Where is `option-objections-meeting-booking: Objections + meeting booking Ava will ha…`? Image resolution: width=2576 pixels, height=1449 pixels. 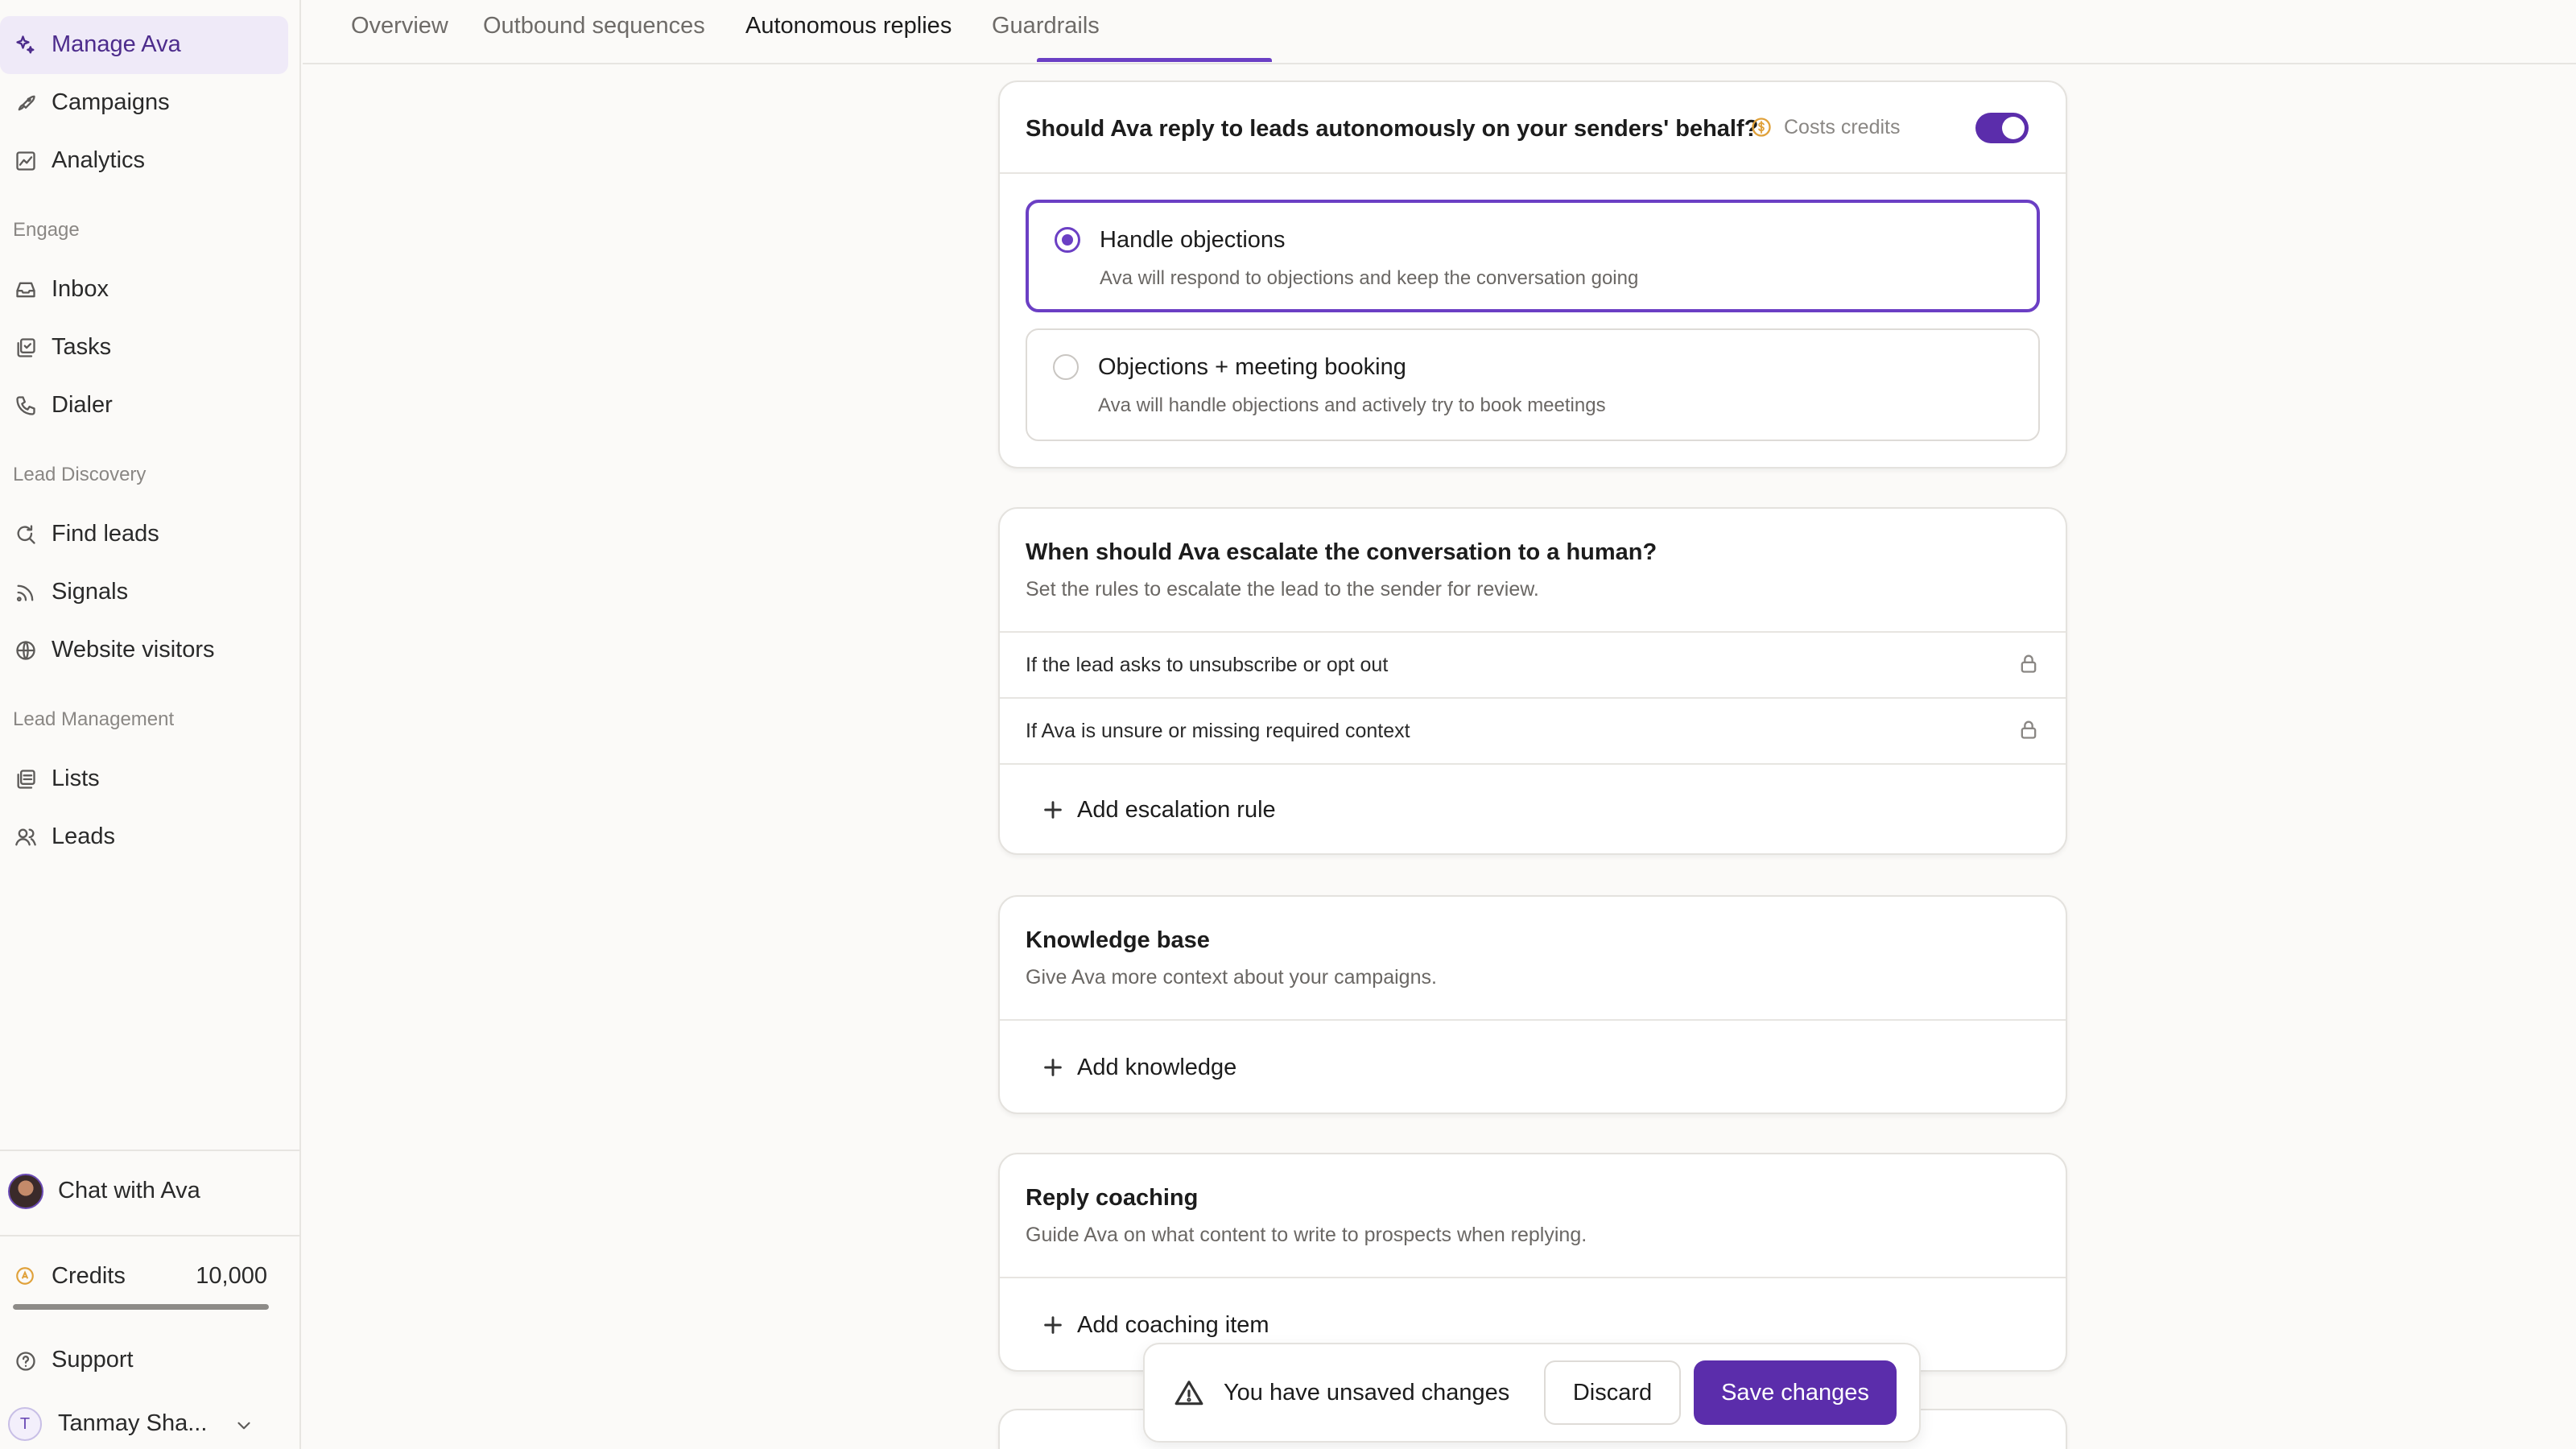 option-objections-meeting-booking: Objections + meeting booking Ava will ha… is located at coordinates (1533, 384).